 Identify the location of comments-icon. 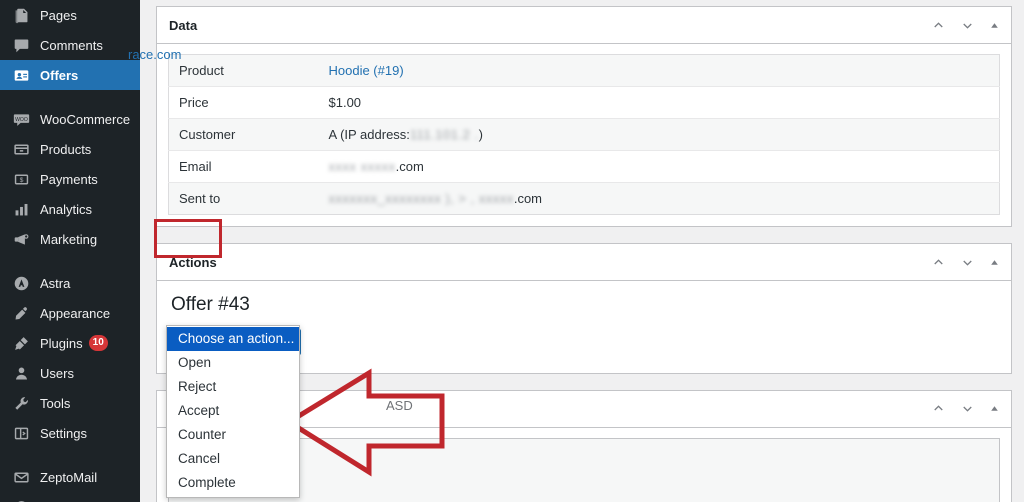
(21, 45).